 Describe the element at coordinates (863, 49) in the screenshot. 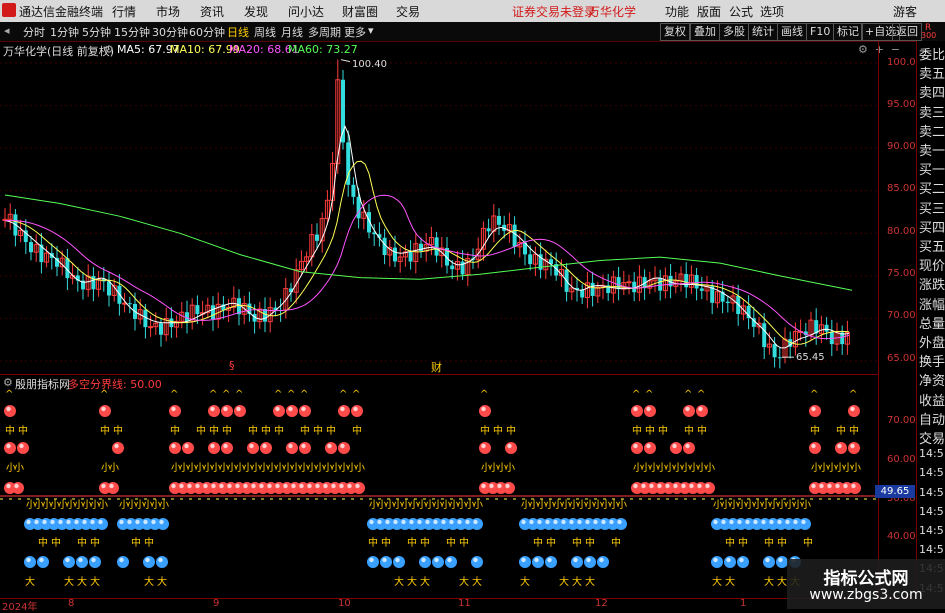

I see `settings-icon: ⚙` at that location.